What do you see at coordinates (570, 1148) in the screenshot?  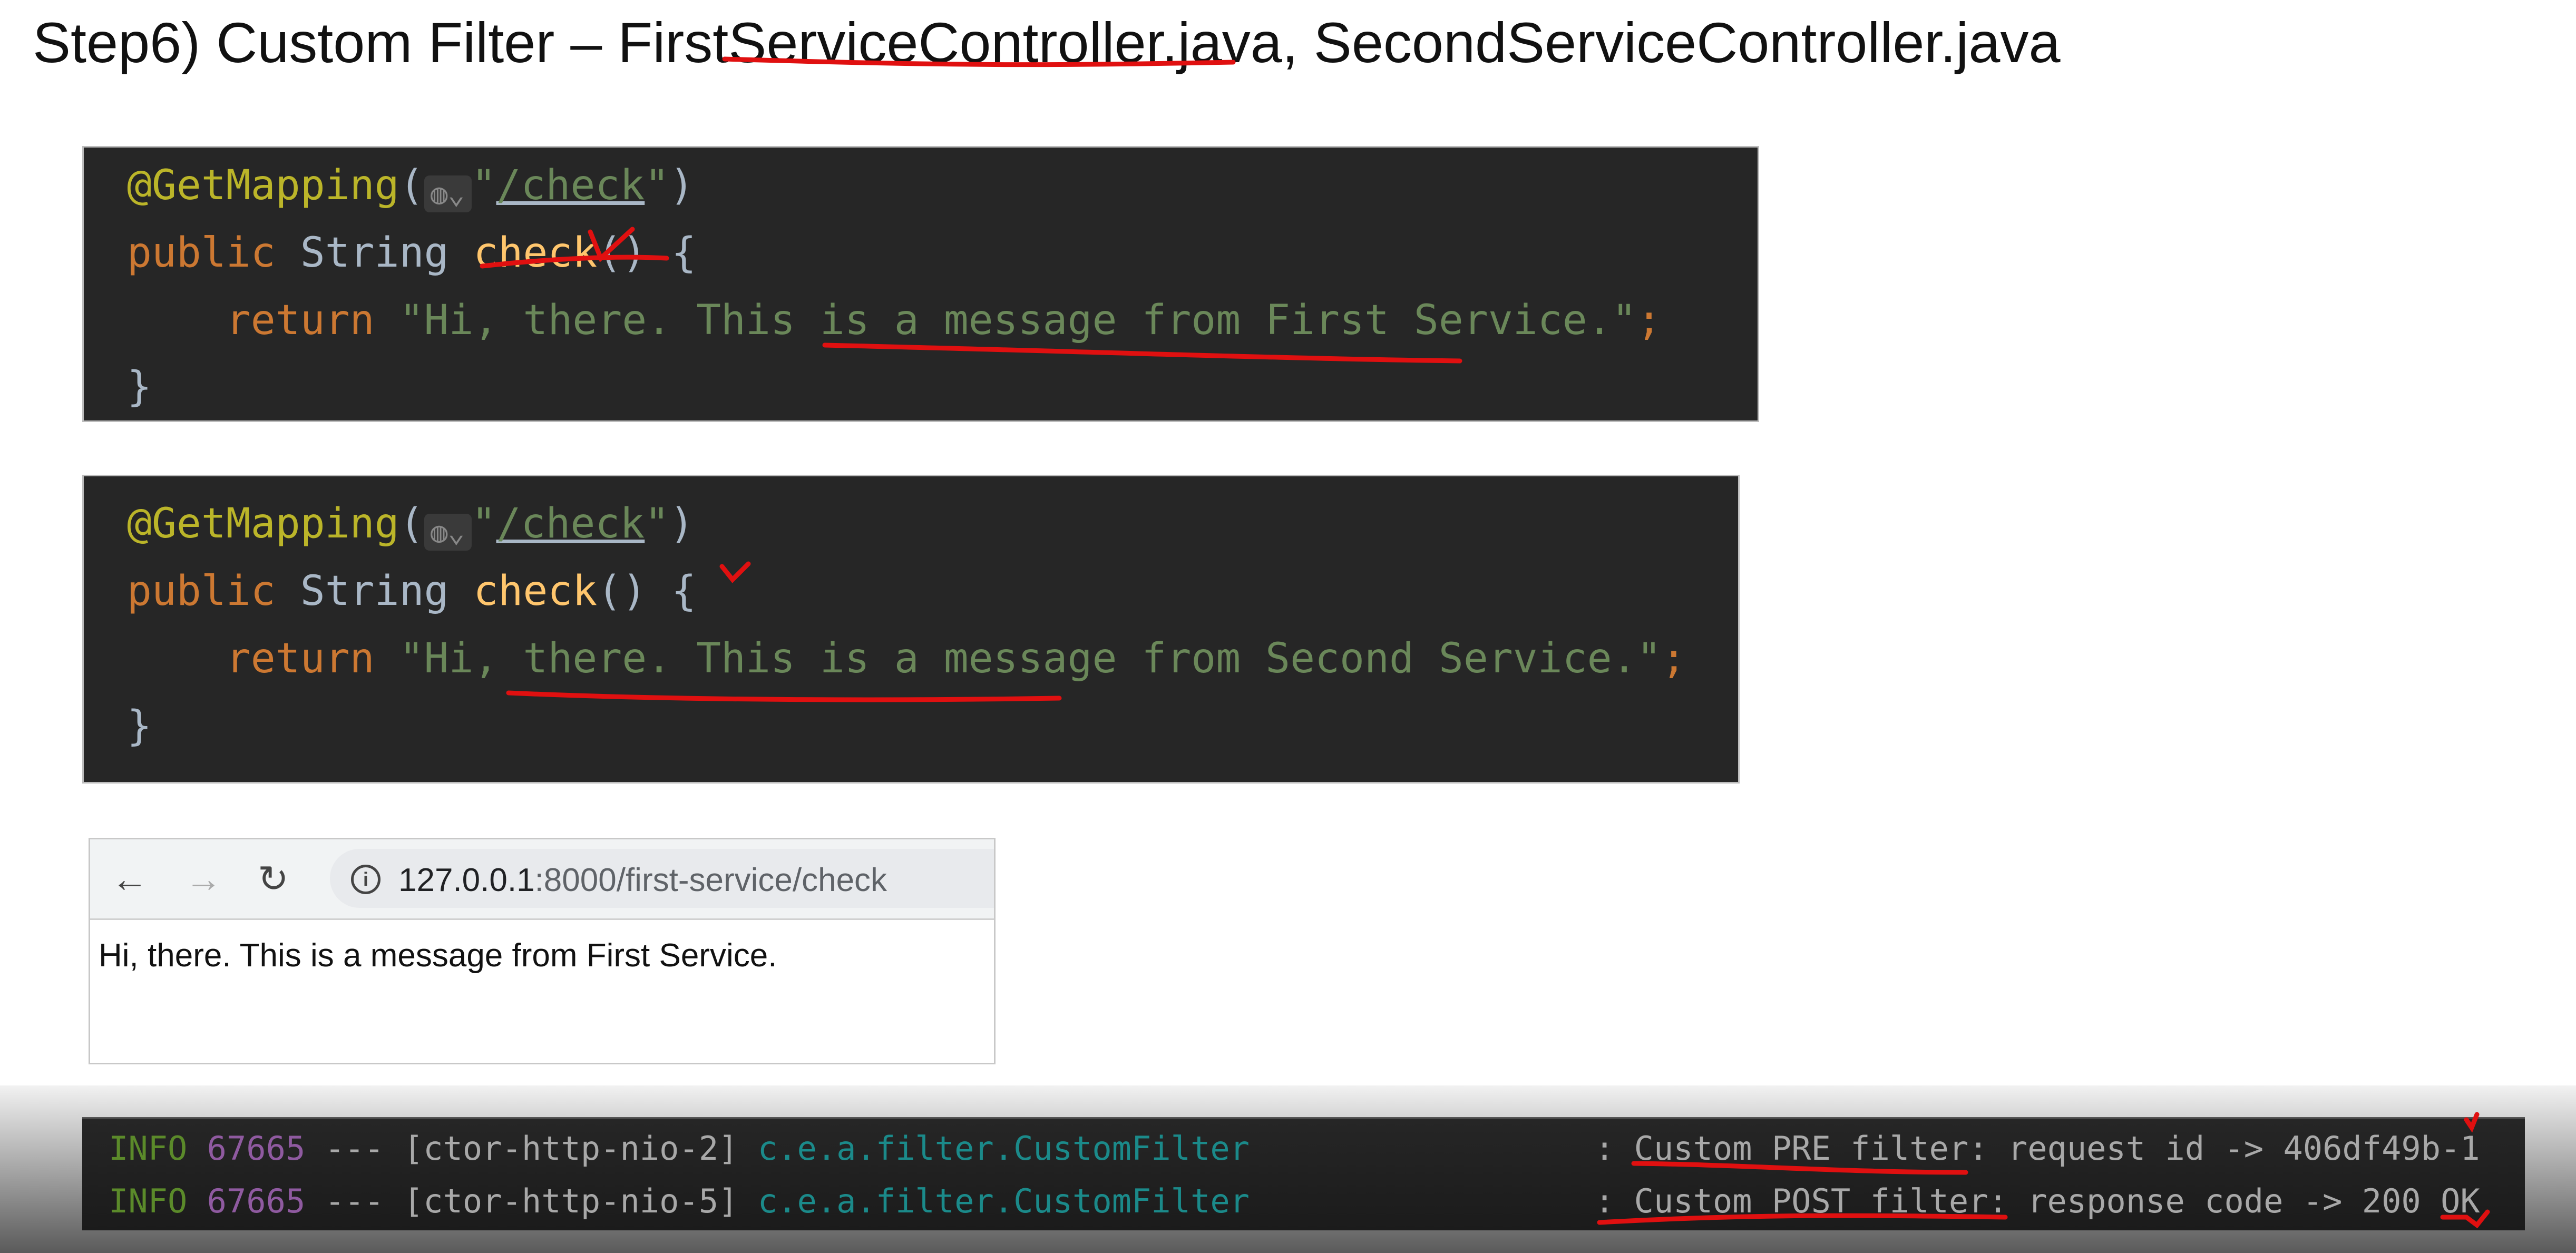 I see `log-thread: [ctor-http-nio-2]` at bounding box center [570, 1148].